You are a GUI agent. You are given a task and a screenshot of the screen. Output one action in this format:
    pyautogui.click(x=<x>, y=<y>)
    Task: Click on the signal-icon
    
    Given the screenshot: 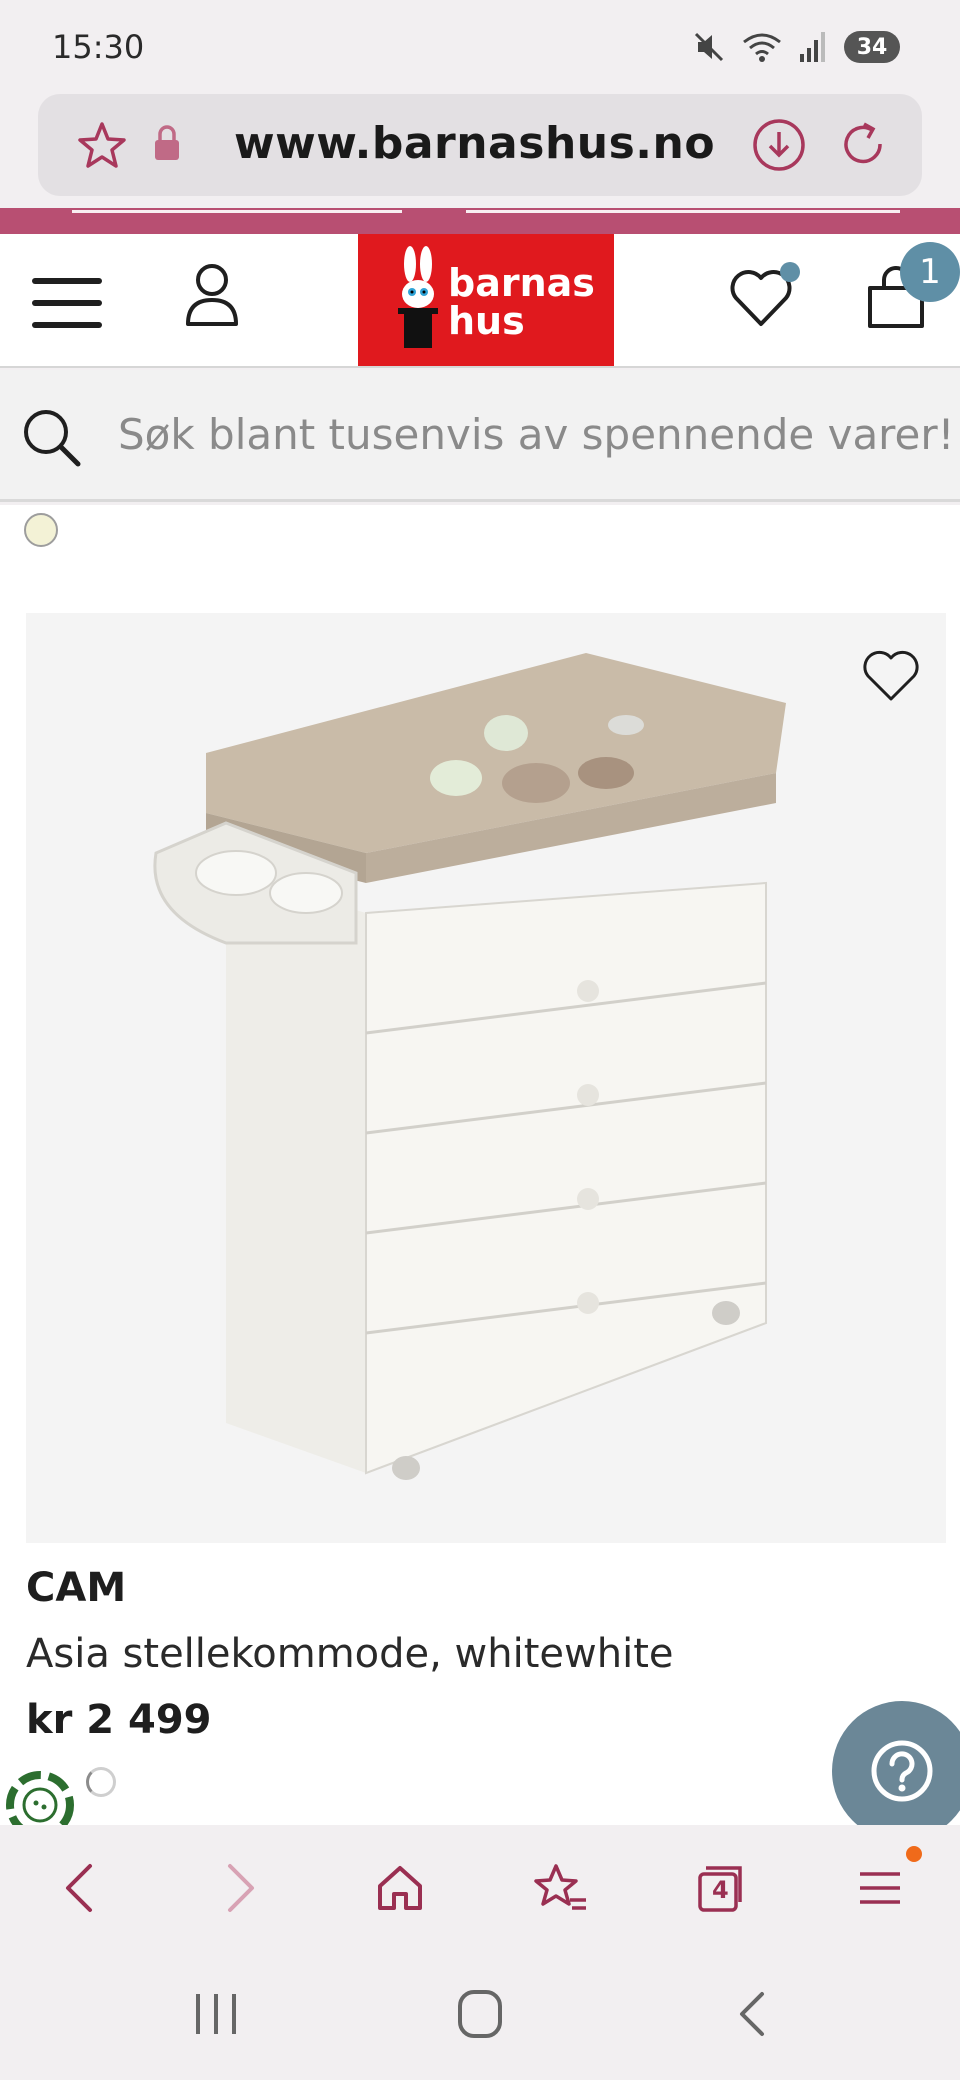 What is the action you would take?
    pyautogui.click(x=812, y=47)
    